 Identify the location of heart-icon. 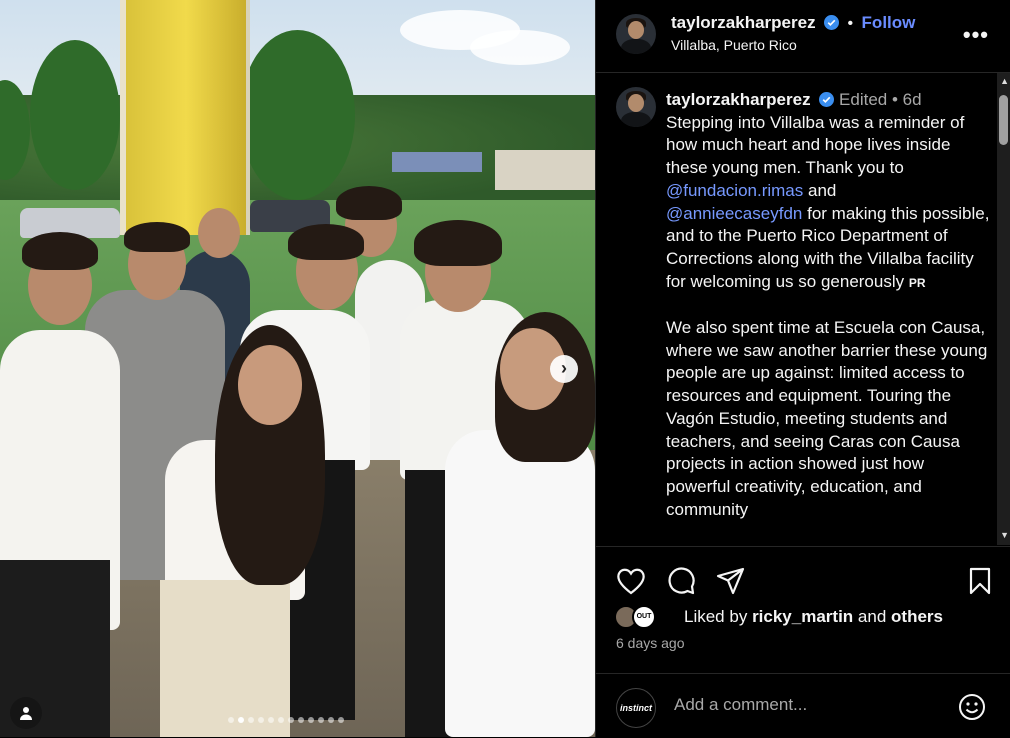
(631, 581).